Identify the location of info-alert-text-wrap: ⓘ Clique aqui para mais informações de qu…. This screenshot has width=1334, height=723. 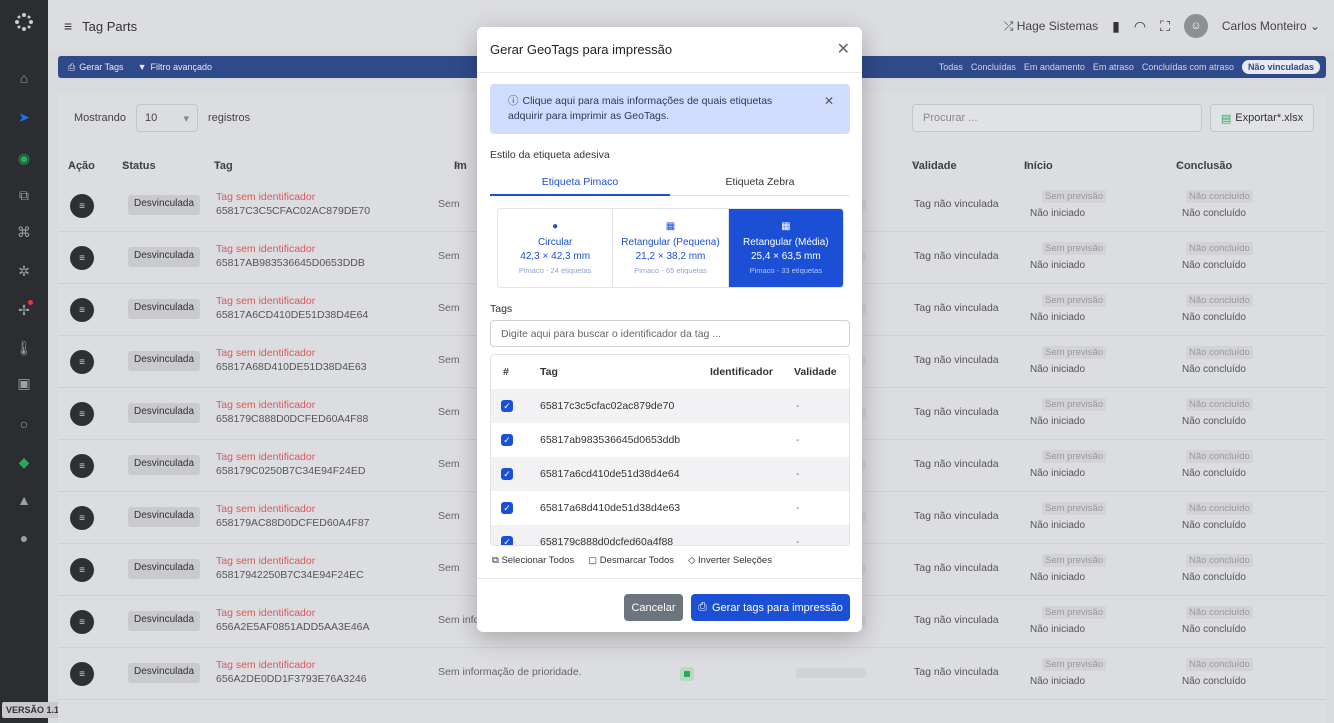
(653, 109).